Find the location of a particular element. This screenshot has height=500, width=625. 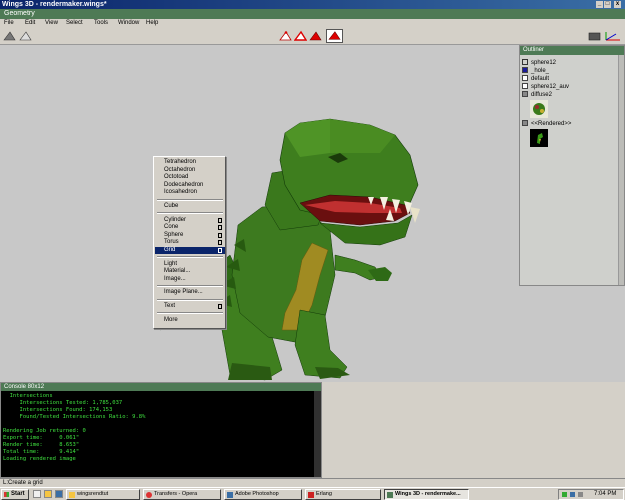

status-bar: L:Create a grid is located at coordinates (312, 482).